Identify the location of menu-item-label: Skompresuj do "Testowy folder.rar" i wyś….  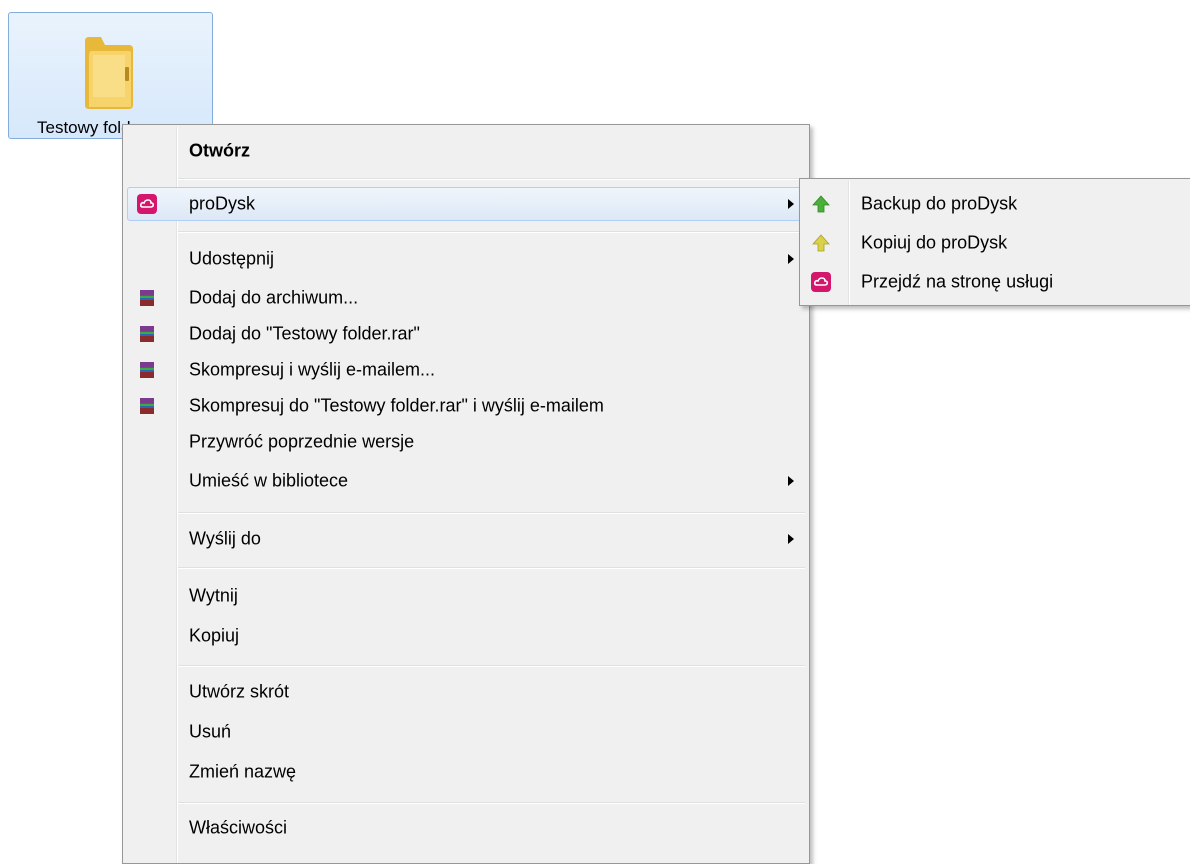
(396, 405).